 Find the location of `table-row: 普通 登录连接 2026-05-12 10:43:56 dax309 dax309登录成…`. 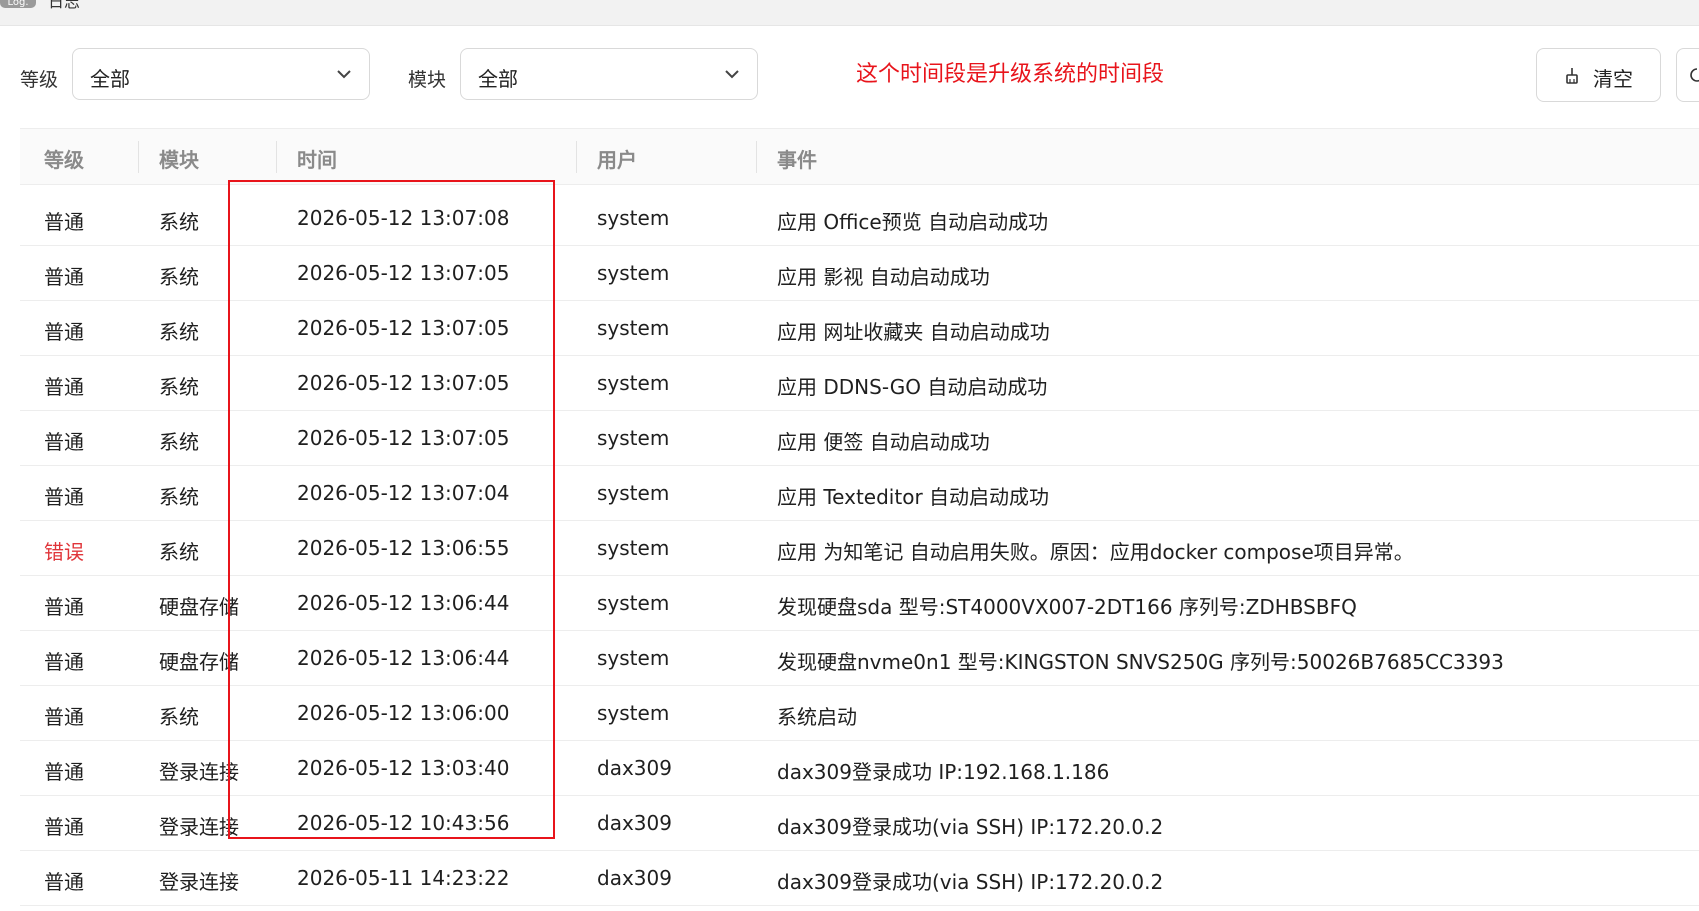

table-row: 普通 登录连接 2026-05-12 10:43:56 dax309 dax309登录成… is located at coordinates (859, 823).